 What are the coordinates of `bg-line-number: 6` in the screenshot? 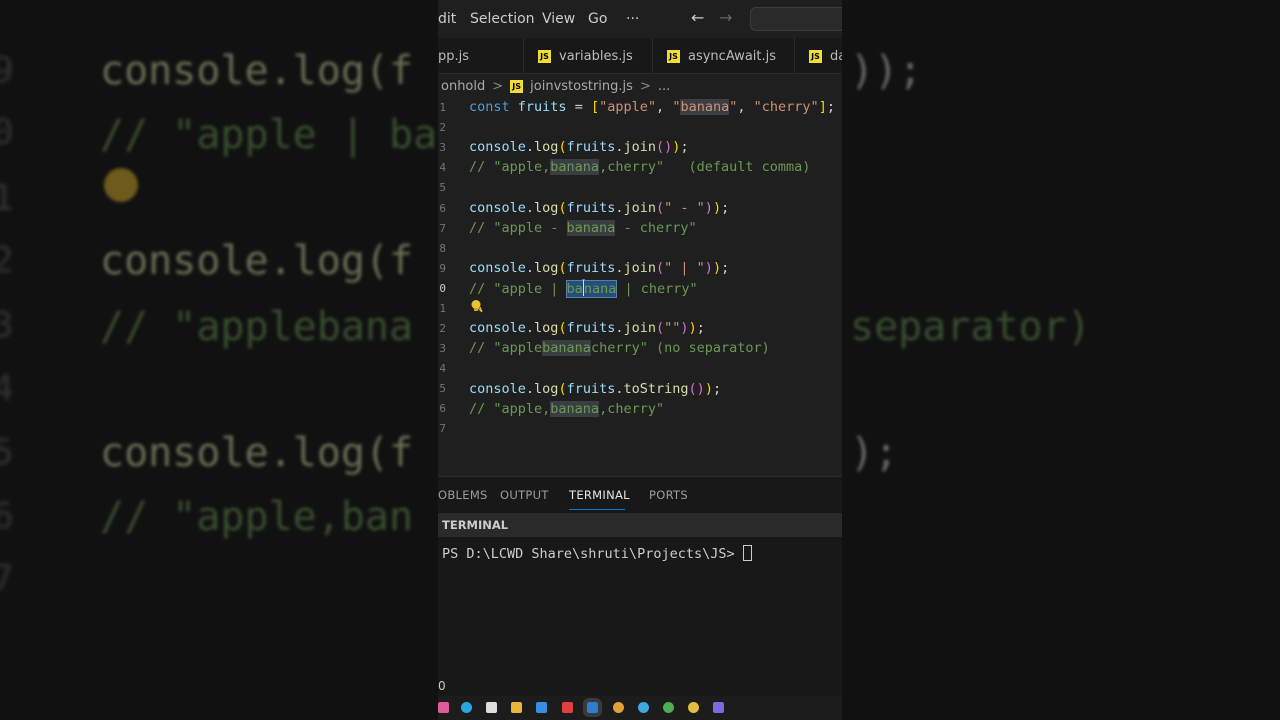 It's located at (7, 516).